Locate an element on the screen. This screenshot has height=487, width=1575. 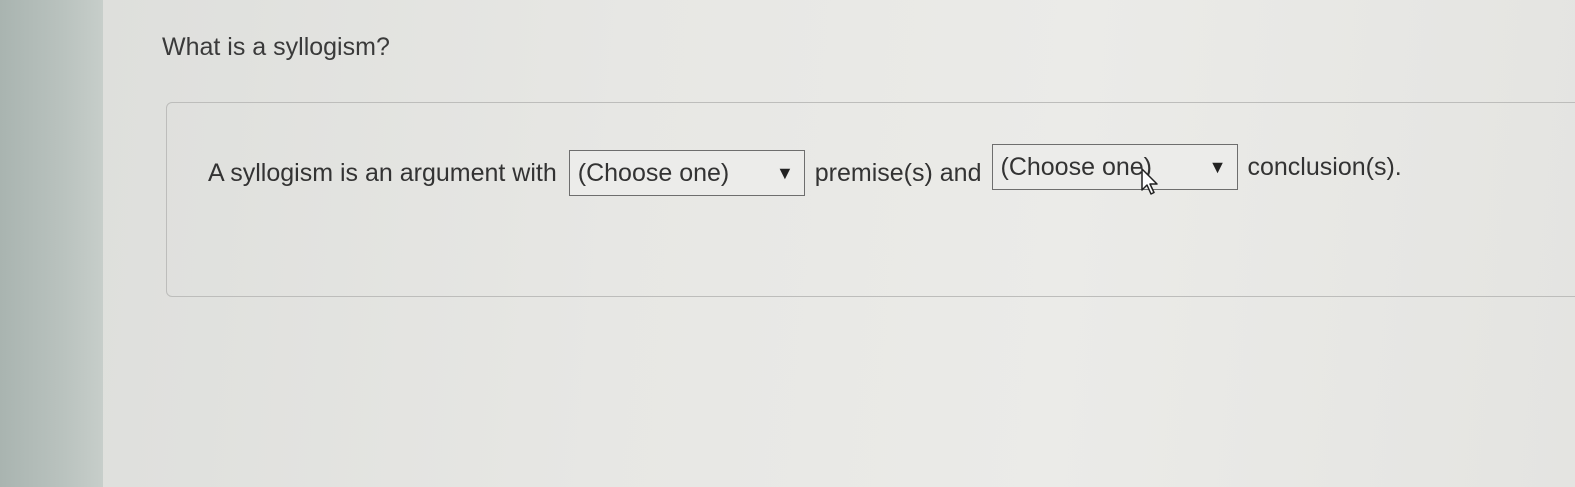
conclusions-dropdown: (Choose one) ▼ is located at coordinates (1114, 167).